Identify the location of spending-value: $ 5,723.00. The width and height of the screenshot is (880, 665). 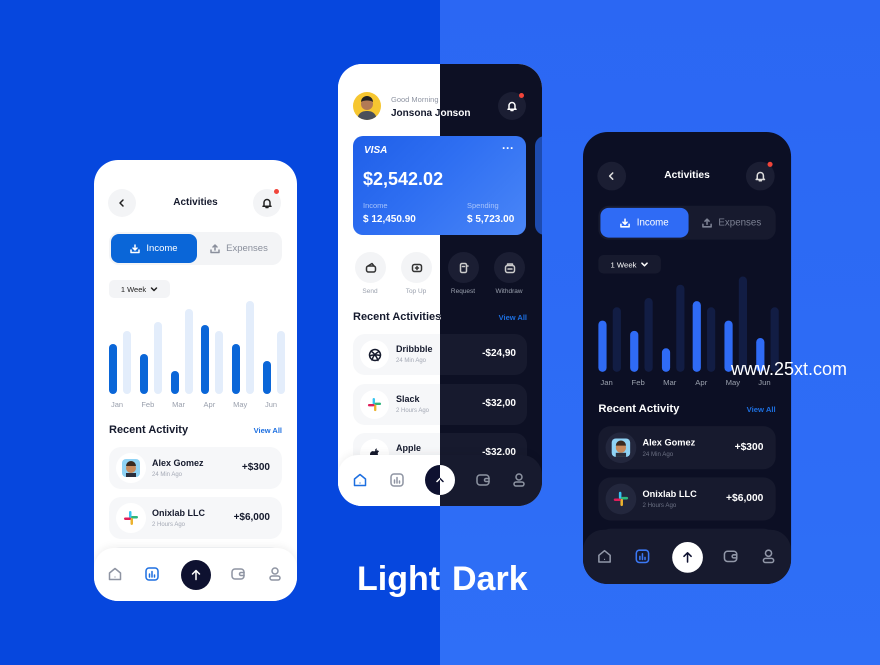
(491, 219).